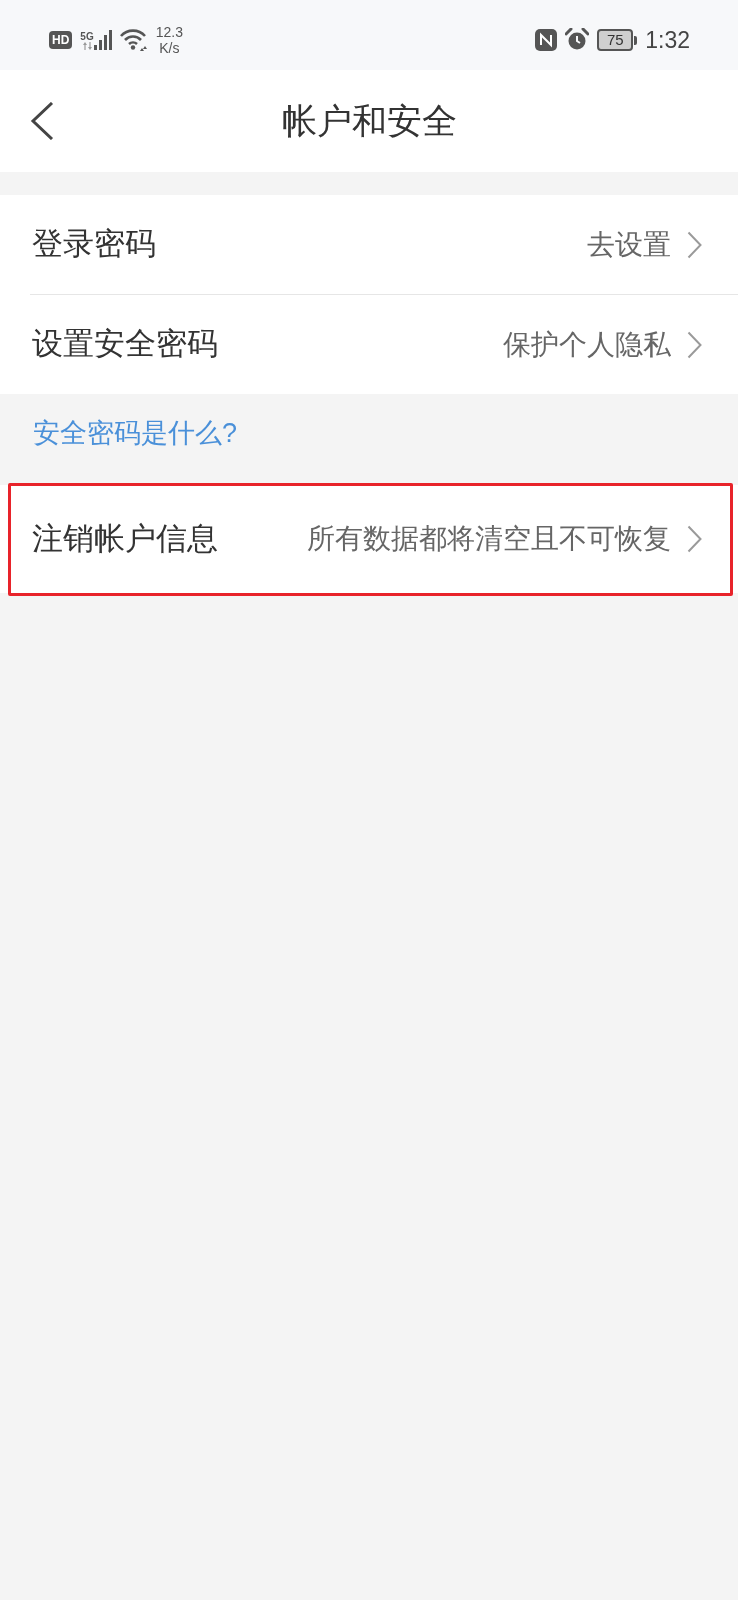 The height and width of the screenshot is (1600, 738). I want to click on nfc-icon, so click(546, 40).